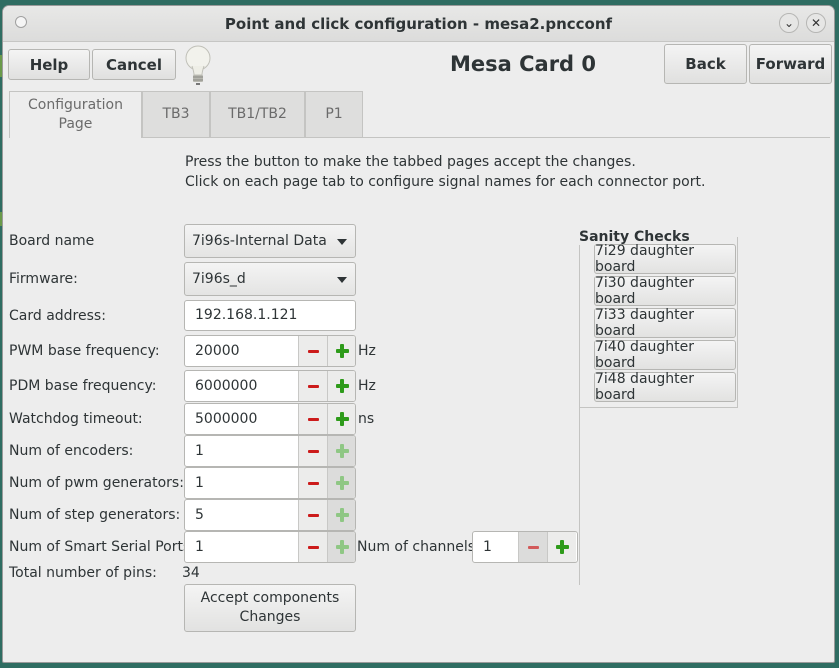 Image resolution: width=839 pixels, height=668 pixels. I want to click on board-name-label: Board name, so click(52, 241).